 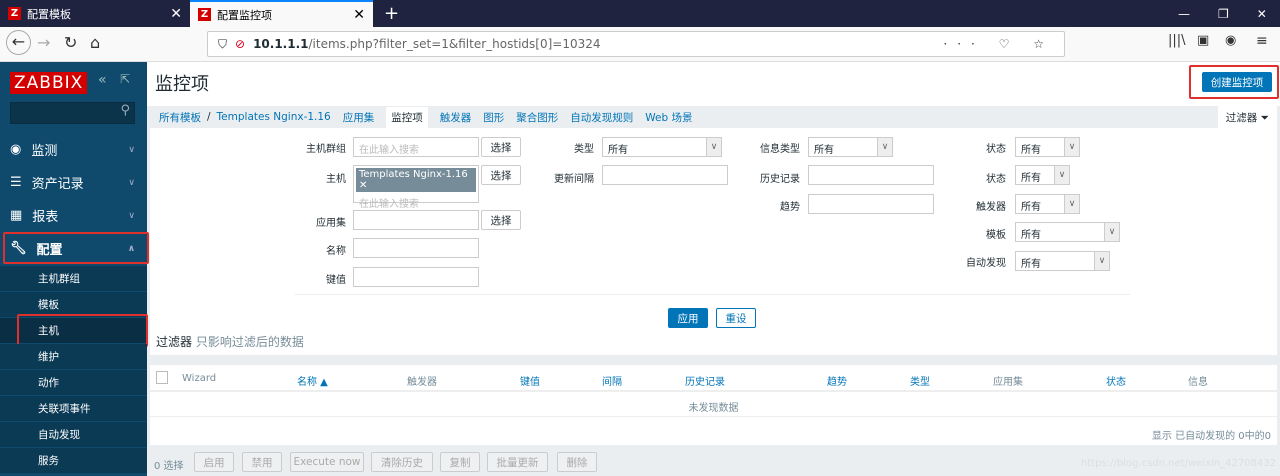 What do you see at coordinates (73, 434) in the screenshot?
I see `submenu-discovery: 自动发现` at bounding box center [73, 434].